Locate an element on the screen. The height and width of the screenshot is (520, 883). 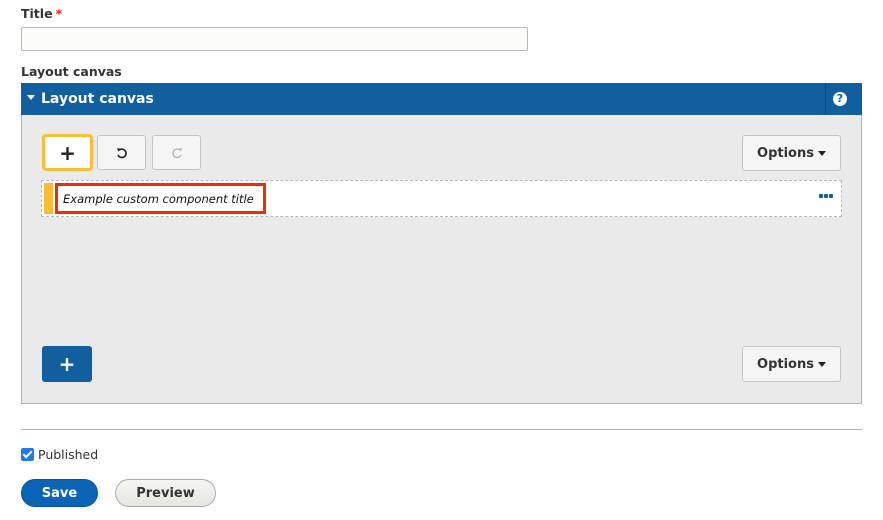
help-icon: ? is located at coordinates (840, 99).